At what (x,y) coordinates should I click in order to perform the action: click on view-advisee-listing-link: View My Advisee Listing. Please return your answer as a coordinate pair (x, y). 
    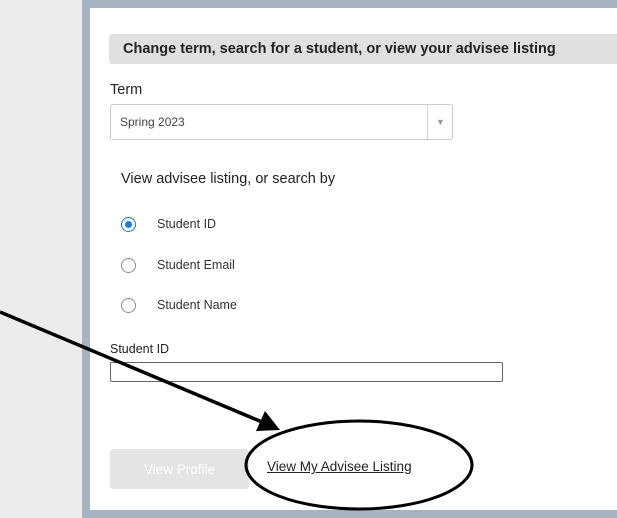
    Looking at the image, I should click on (339, 466).